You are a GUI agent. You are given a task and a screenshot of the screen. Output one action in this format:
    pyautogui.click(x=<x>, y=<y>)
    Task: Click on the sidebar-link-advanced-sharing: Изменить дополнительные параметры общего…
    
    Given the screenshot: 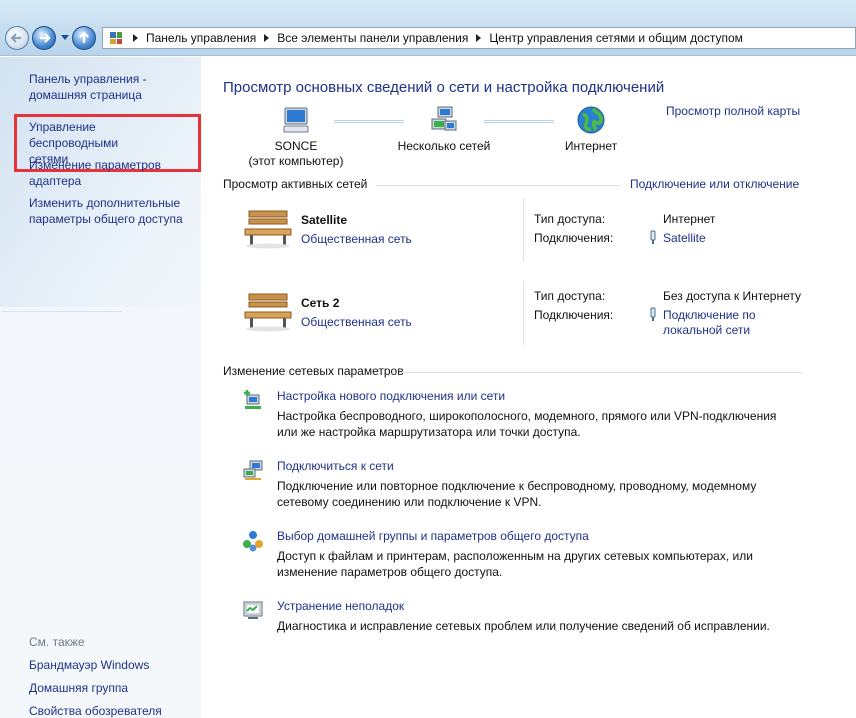 What is the action you would take?
    pyautogui.click(x=106, y=211)
    